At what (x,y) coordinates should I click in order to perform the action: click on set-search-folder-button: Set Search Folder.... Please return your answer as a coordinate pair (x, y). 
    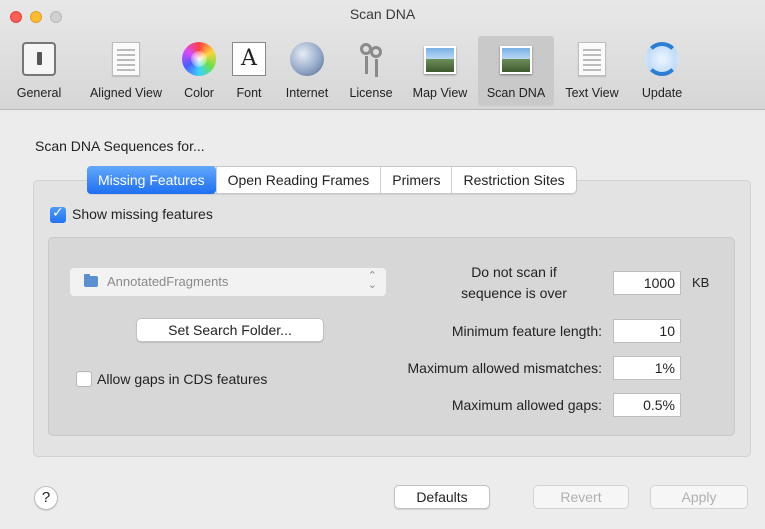
    Looking at the image, I should click on (230, 330).